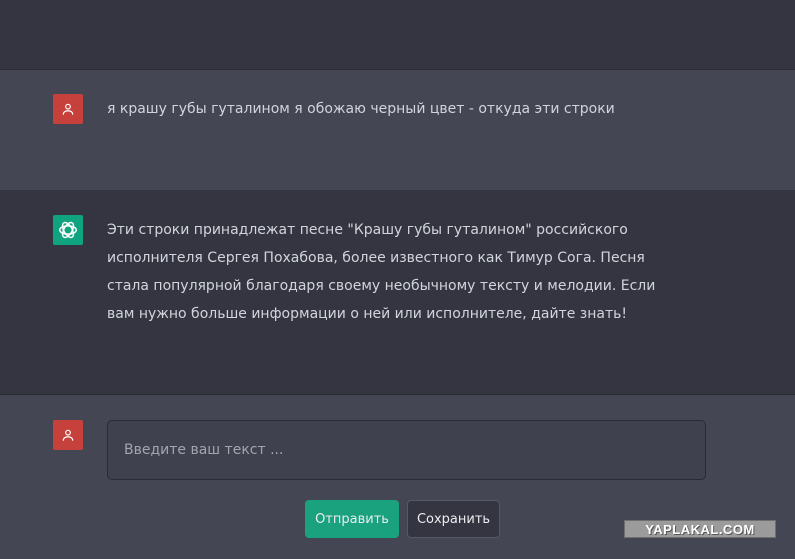 This screenshot has height=559, width=795. I want to click on input-user-avatar, so click(68, 435).